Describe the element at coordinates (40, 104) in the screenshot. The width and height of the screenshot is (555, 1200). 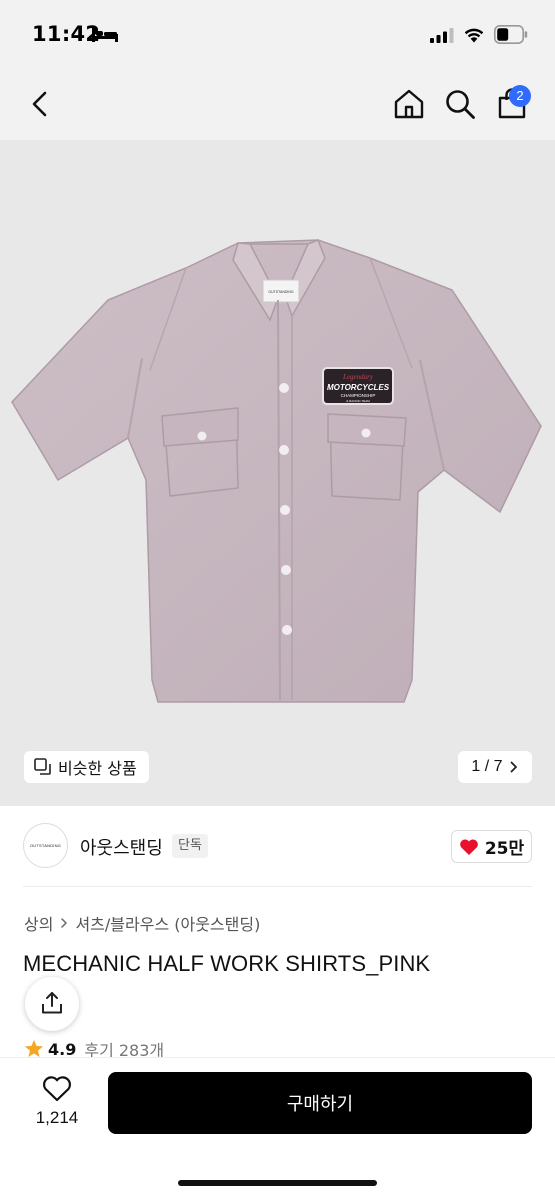
I see `back-icon` at that location.